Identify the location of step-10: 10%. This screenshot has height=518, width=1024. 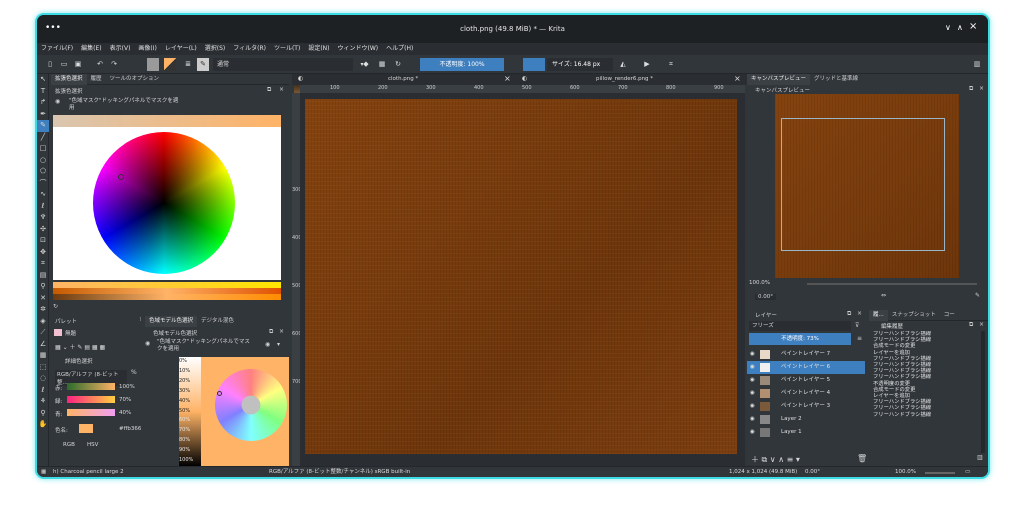
(190, 372).